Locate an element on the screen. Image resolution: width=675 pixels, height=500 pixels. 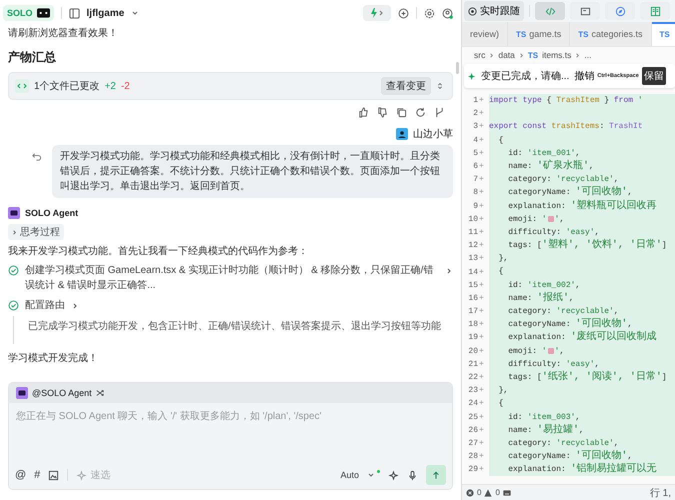
agent-name: SOLO Agent is located at coordinates (51, 213).